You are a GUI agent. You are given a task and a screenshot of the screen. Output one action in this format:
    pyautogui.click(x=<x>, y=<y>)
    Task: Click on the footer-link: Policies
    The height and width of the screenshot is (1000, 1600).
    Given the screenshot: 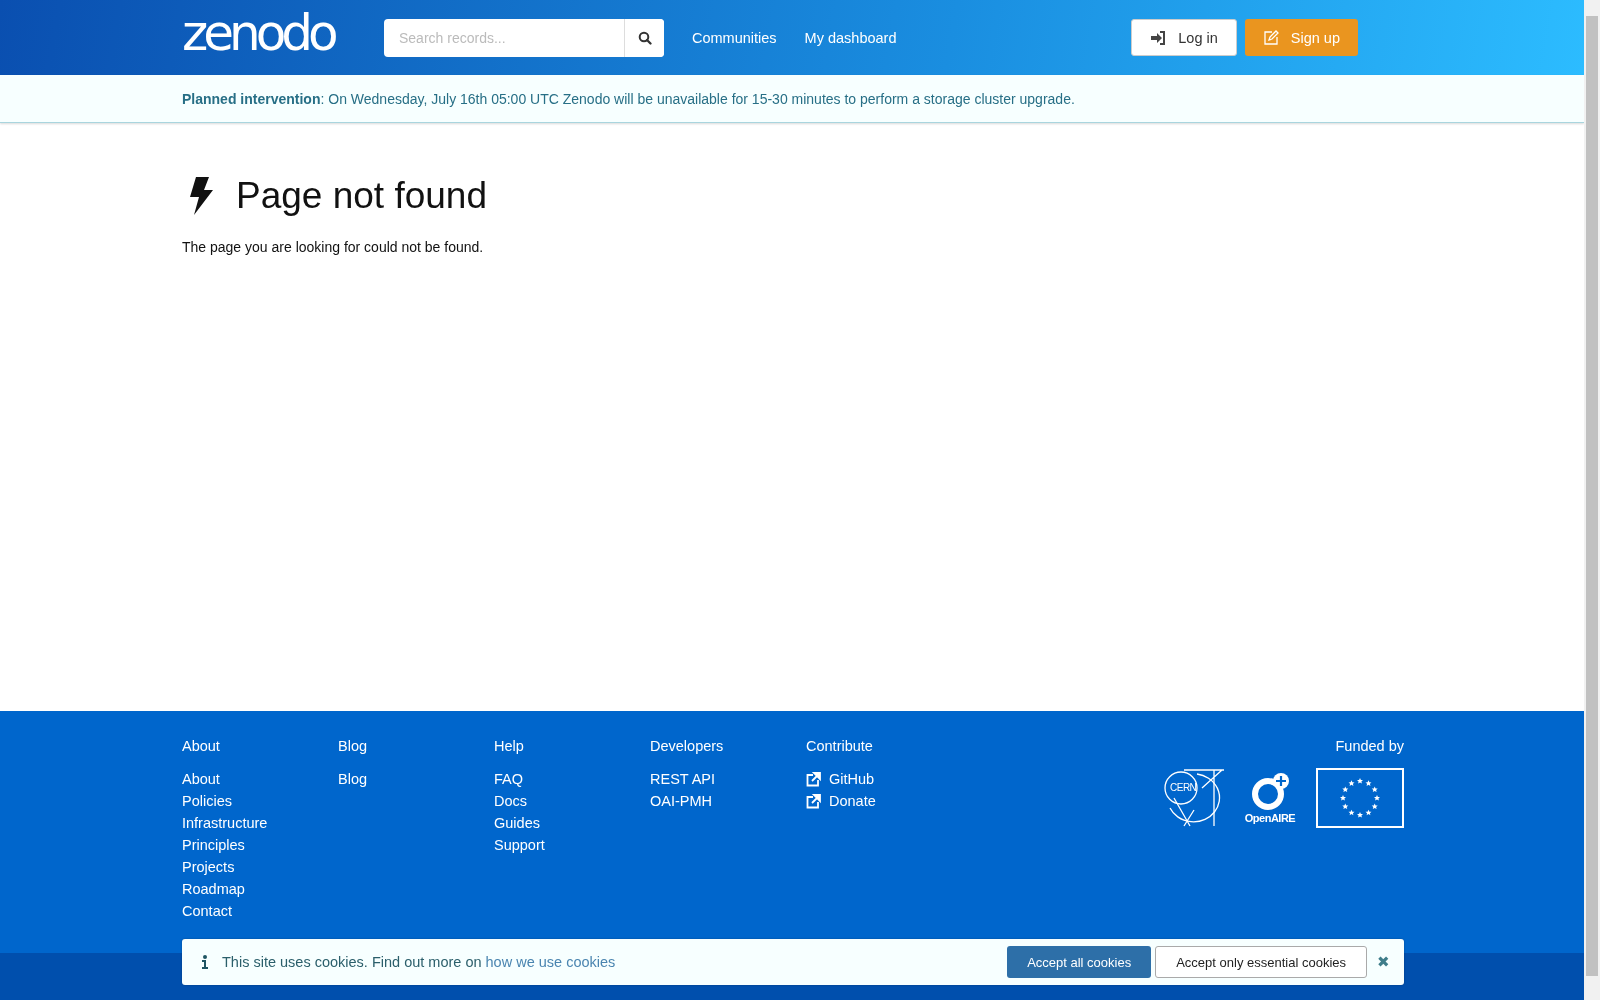 What is the action you would take?
    pyautogui.click(x=260, y=801)
    